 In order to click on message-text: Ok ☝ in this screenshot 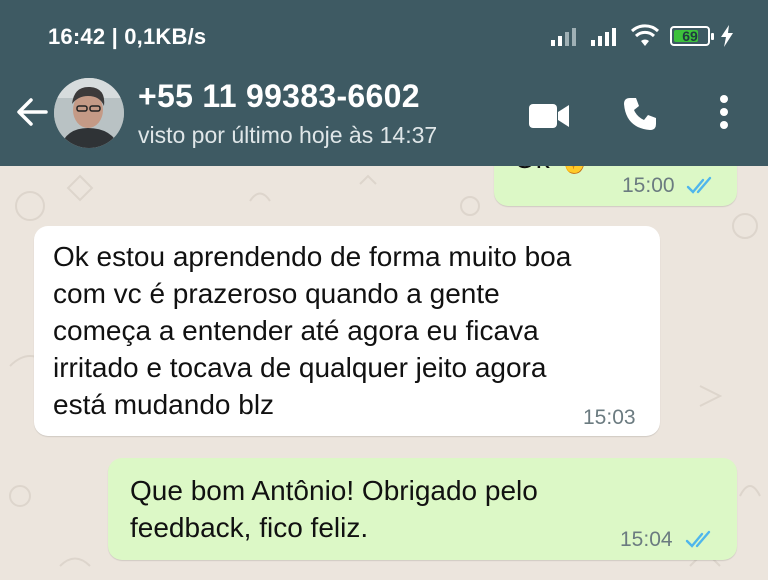, I will do `click(553, 171)`.